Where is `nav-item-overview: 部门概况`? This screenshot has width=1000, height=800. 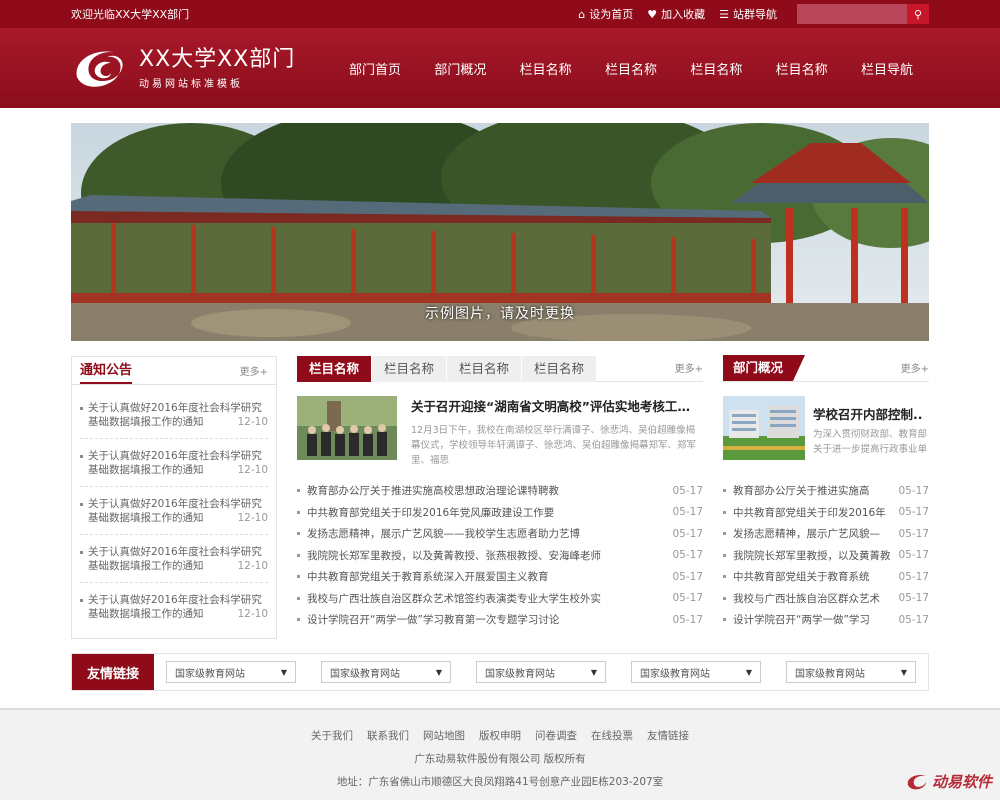
nav-item-overview: 部门概况 is located at coordinates (460, 68).